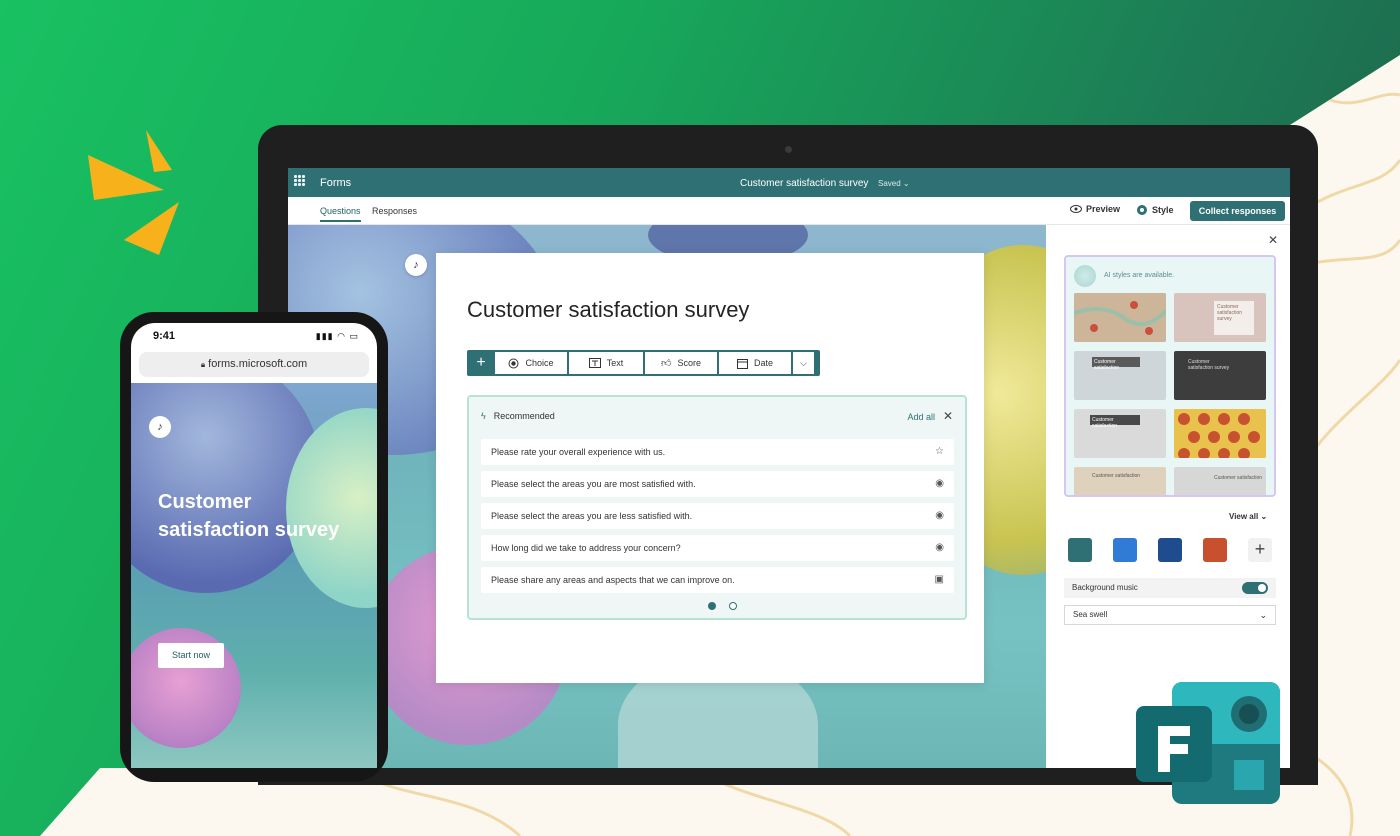 Image resolution: width=1400 pixels, height=836 pixels. Describe the element at coordinates (1208, 743) in the screenshot. I see `microsoft-forms-logo-icon` at that location.